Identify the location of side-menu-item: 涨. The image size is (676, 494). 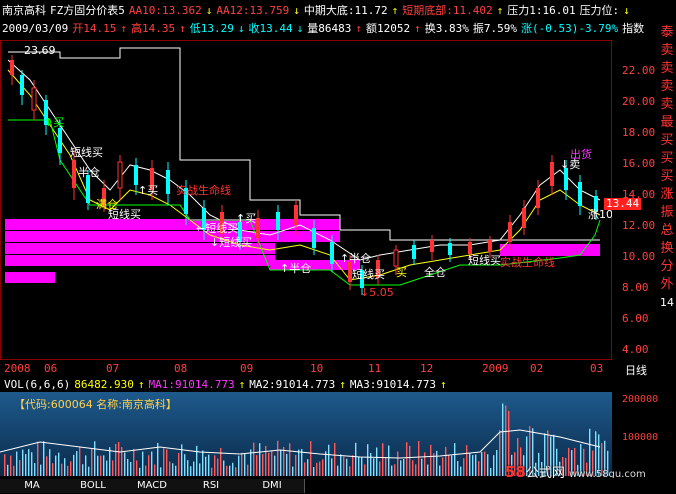
(667, 195).